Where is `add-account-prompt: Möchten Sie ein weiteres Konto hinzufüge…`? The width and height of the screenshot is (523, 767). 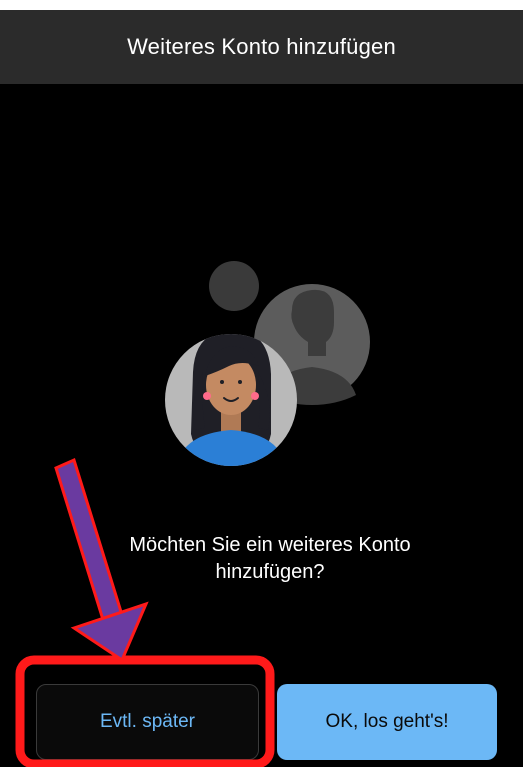 add-account-prompt: Möchten Sie ein weiteres Konto hinzufüge… is located at coordinates (270, 559).